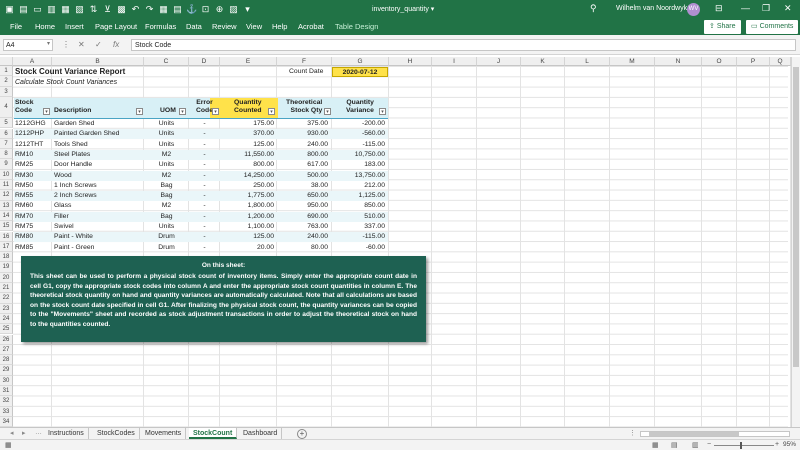  What do you see at coordinates (587, 61) in the screenshot?
I see `column-header-l: L` at bounding box center [587, 61].